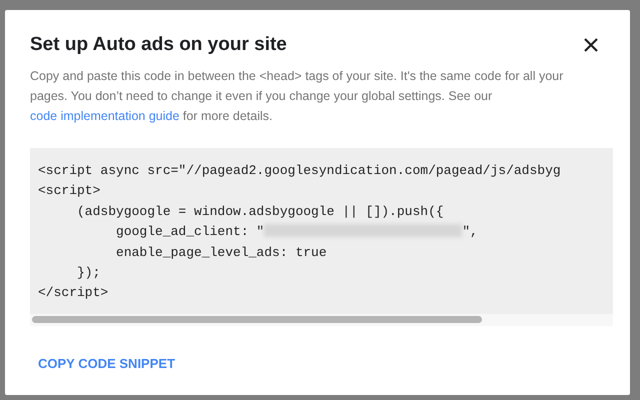  I want to click on code-text: });, so click(88, 272).